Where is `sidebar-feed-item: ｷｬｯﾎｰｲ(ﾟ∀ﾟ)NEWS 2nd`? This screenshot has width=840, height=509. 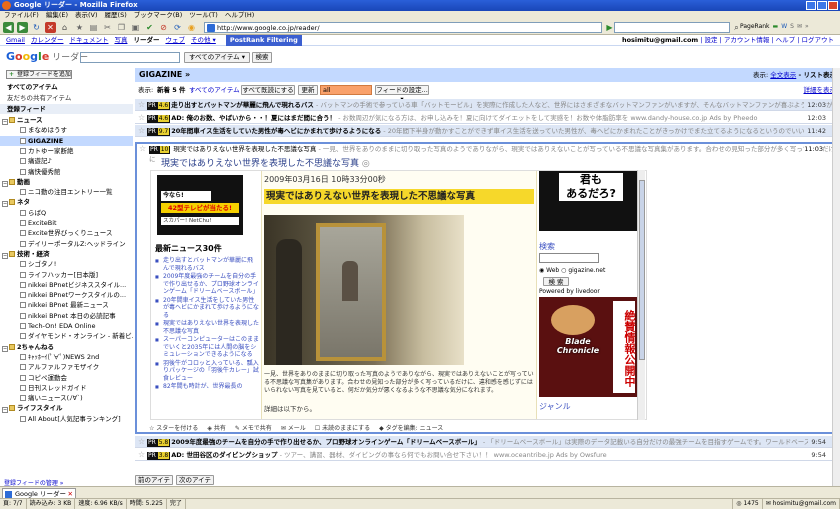
sidebar-feed-item: ｷｬｯﾎｰｲ(ﾟ∀ﾟ)NEWS 2nd is located at coordinates (66, 357).